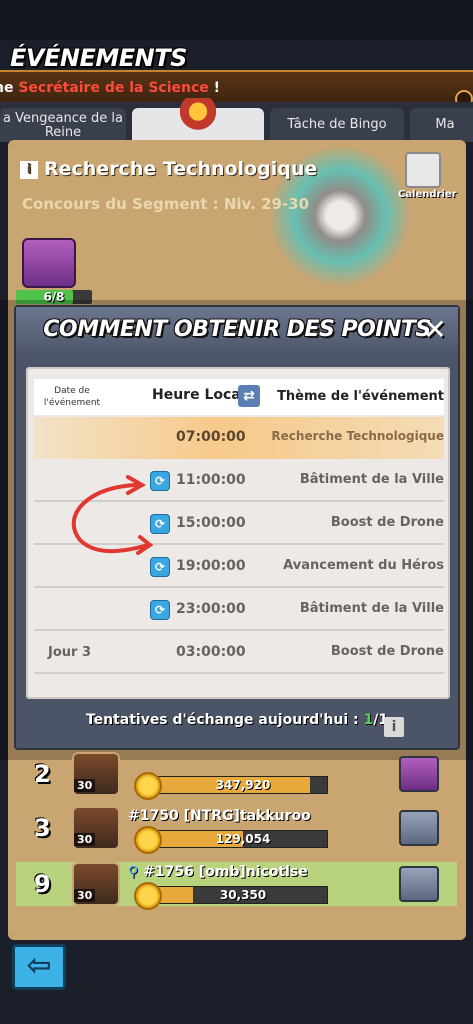 This screenshot has height=1024, width=473. I want to click on row-time: 23:00:00, so click(211, 609).